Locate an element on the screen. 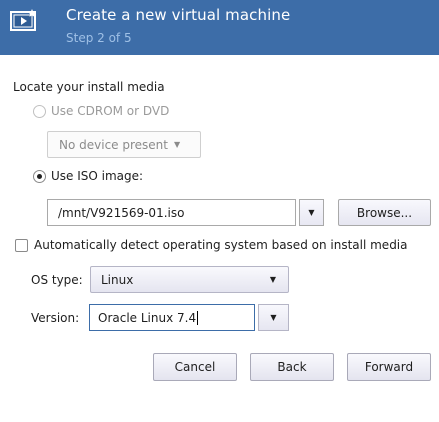 The width and height of the screenshot is (439, 422). iso-radio-option: Use ISO image: is located at coordinates (88, 176).